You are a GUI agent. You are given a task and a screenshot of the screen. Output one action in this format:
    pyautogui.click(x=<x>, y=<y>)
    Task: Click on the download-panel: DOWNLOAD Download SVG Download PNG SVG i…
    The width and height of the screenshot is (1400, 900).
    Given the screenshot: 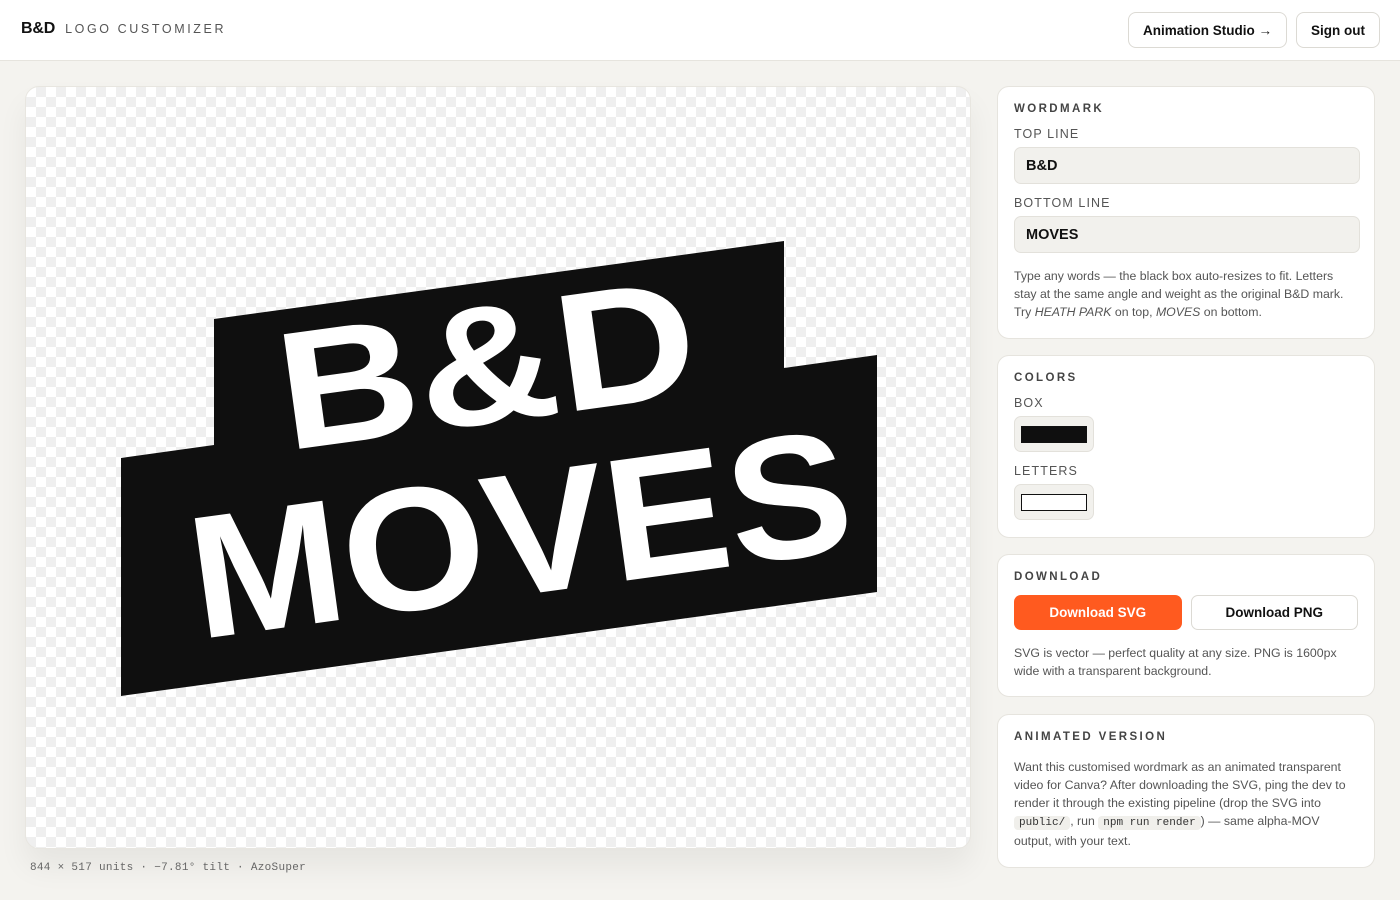 What is the action you would take?
    pyautogui.click(x=1186, y=625)
    